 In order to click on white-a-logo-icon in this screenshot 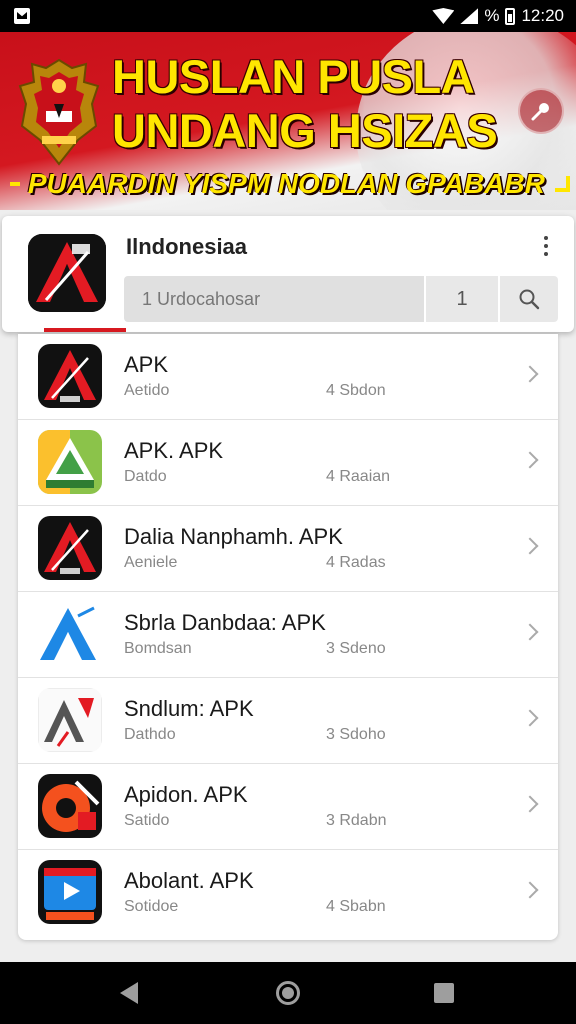, I will do `click(70, 720)`.